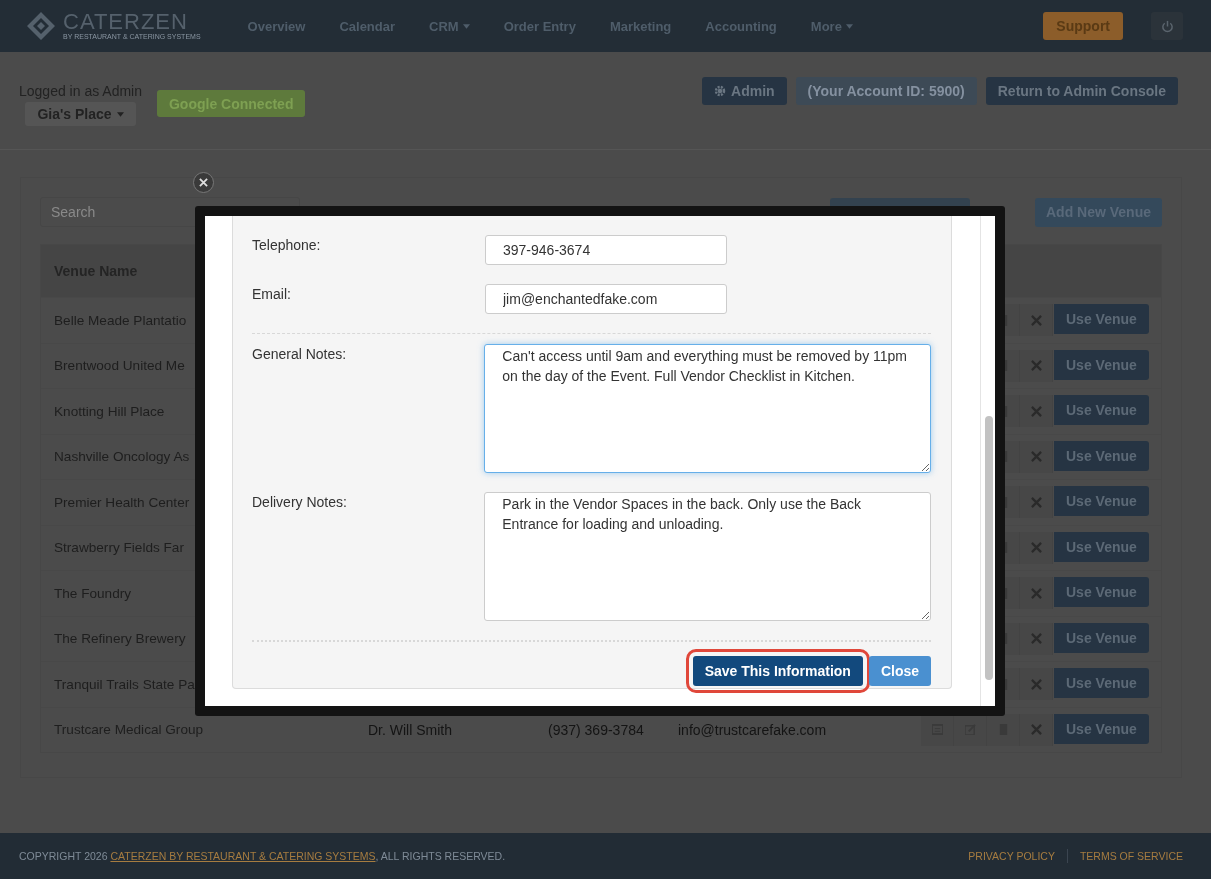 This screenshot has width=1211, height=879. What do you see at coordinates (744, 91) in the screenshot?
I see `admin-button: Admin` at bounding box center [744, 91].